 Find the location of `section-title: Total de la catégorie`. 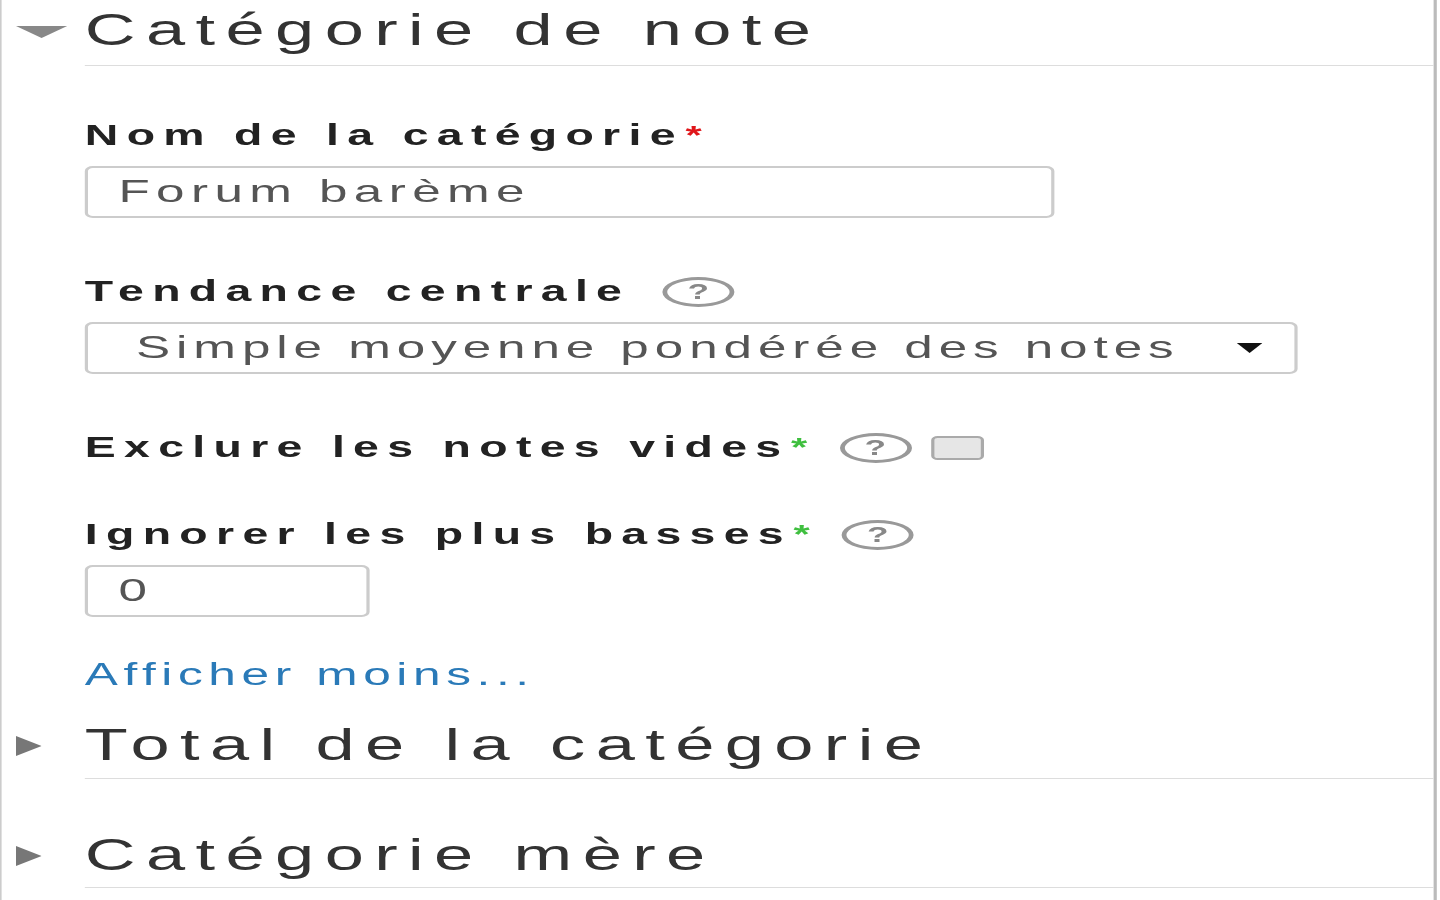

section-title: Total de la catégorie is located at coordinates (759, 743).